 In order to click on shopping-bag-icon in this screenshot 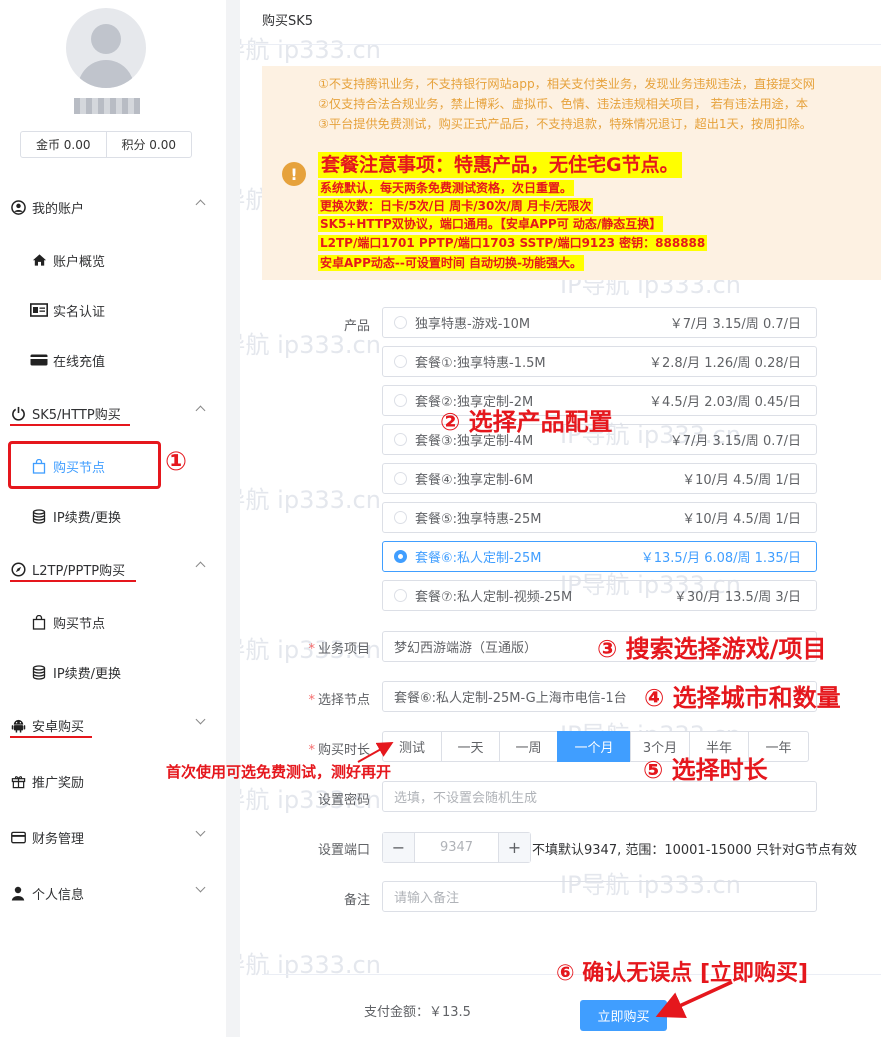, I will do `click(39, 622)`.